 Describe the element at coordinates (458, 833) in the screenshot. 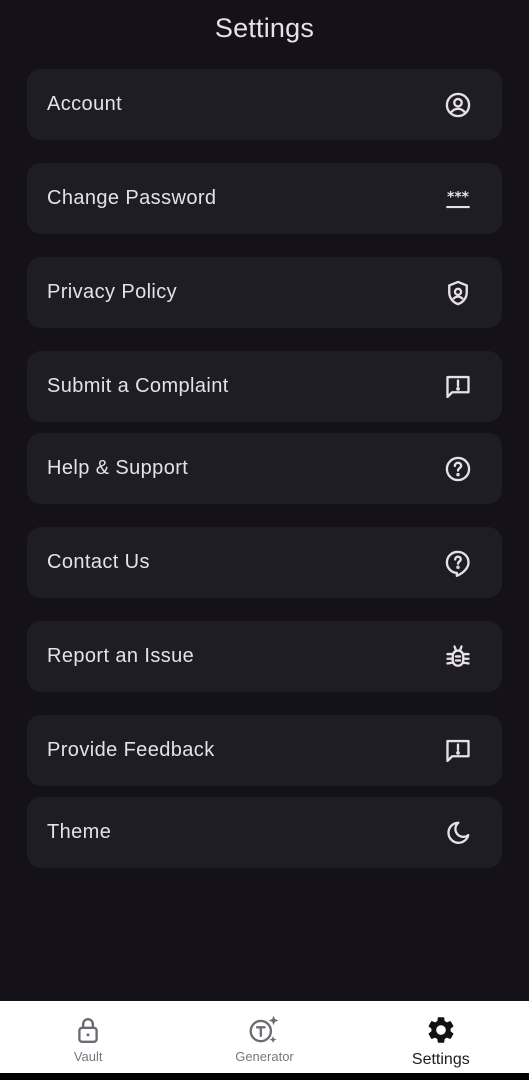

I see `moon-icon` at that location.